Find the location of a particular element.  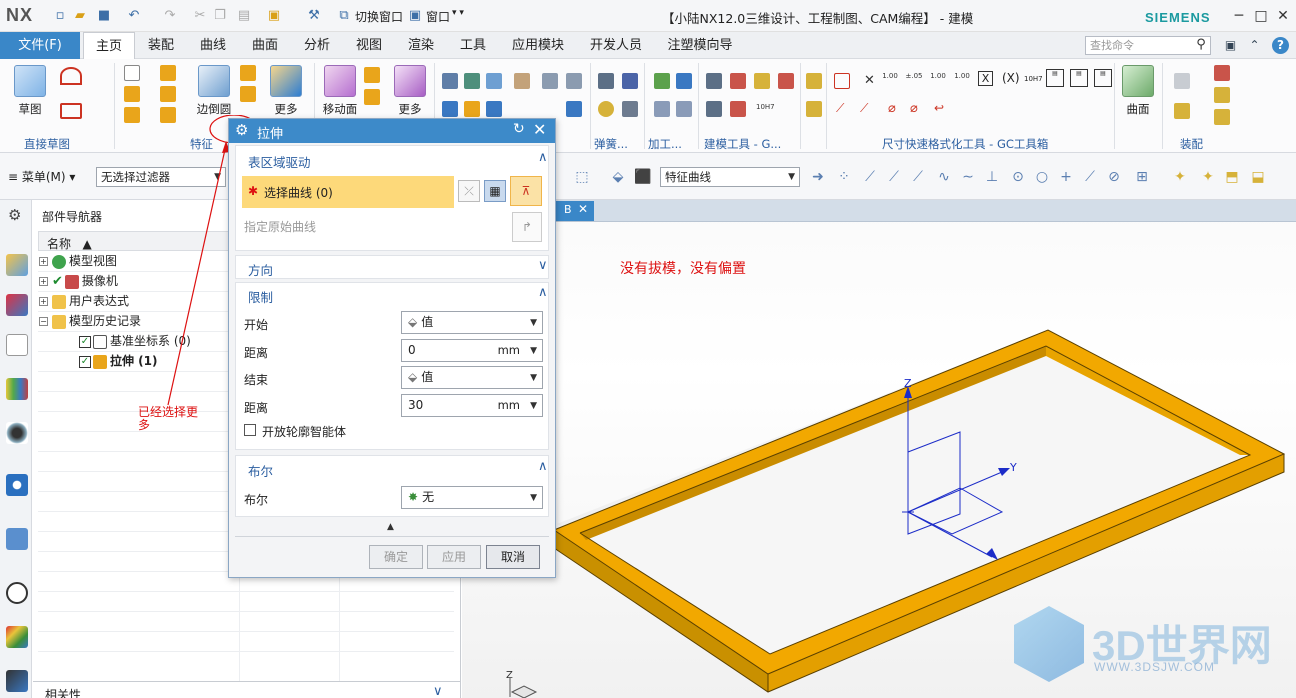

existing-point-icon: + is located at coordinates (1066, 177).